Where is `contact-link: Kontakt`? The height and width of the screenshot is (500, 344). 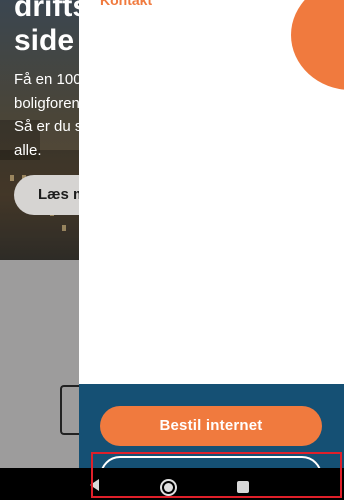 contact-link: Kontakt is located at coordinates (126, 4).